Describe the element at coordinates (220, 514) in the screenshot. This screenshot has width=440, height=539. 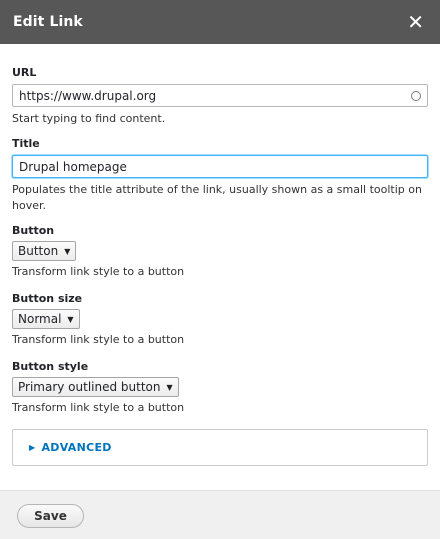
I see `dialog-footer: Save` at that location.